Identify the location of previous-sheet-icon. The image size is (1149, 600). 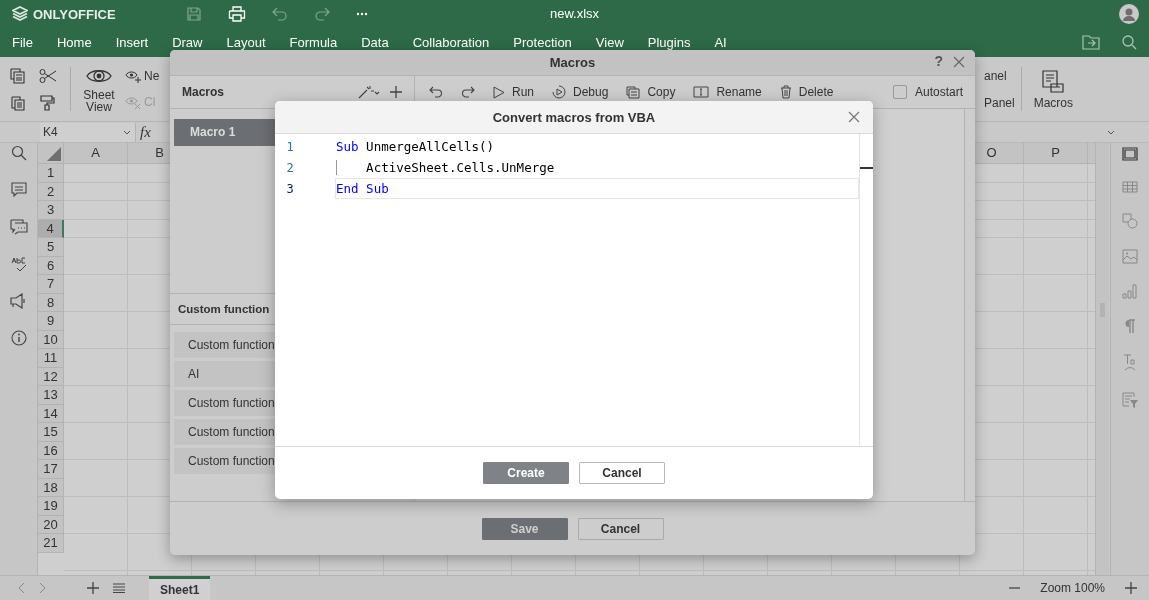
(21, 588).